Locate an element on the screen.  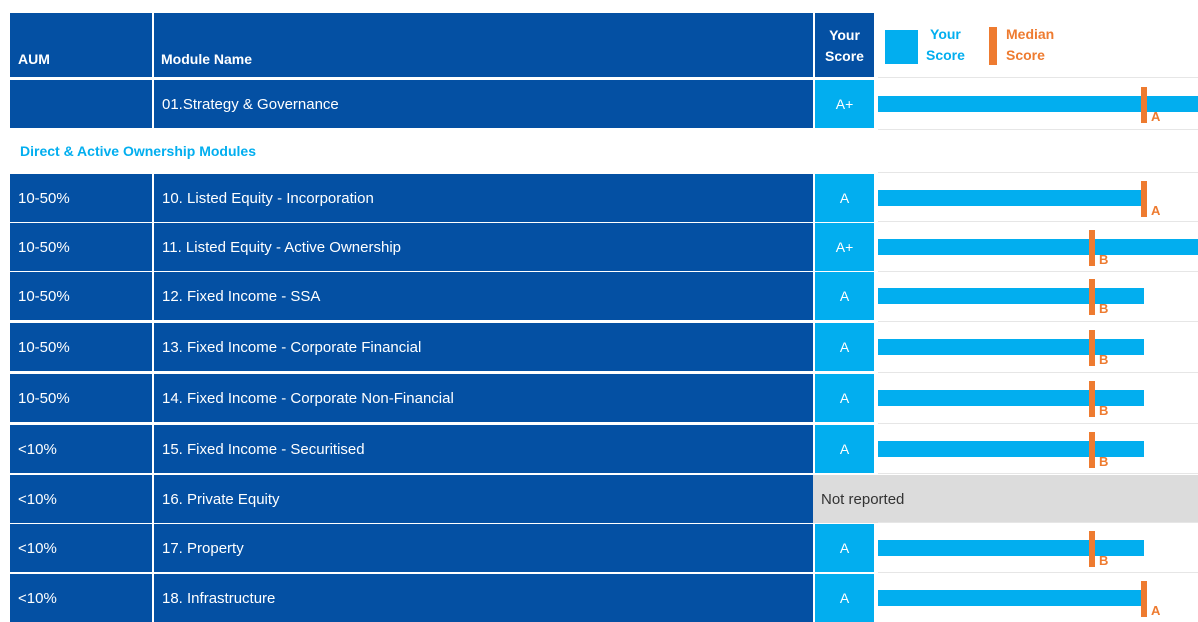
aum-header-label: AUM is located at coordinates (34, 59).